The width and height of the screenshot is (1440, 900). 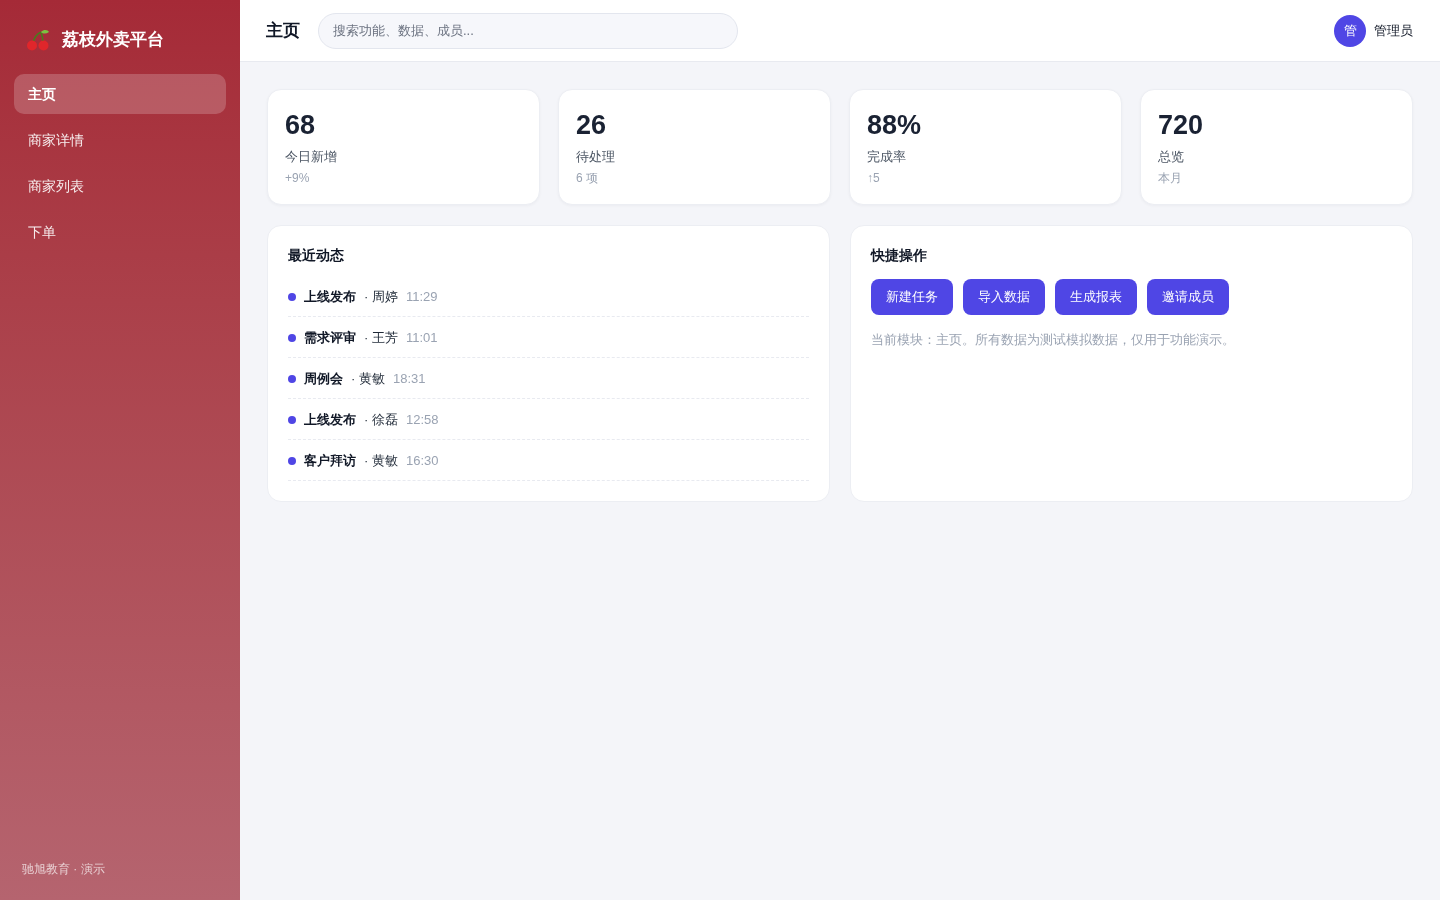 I want to click on page-title: 主页, so click(x=283, y=30).